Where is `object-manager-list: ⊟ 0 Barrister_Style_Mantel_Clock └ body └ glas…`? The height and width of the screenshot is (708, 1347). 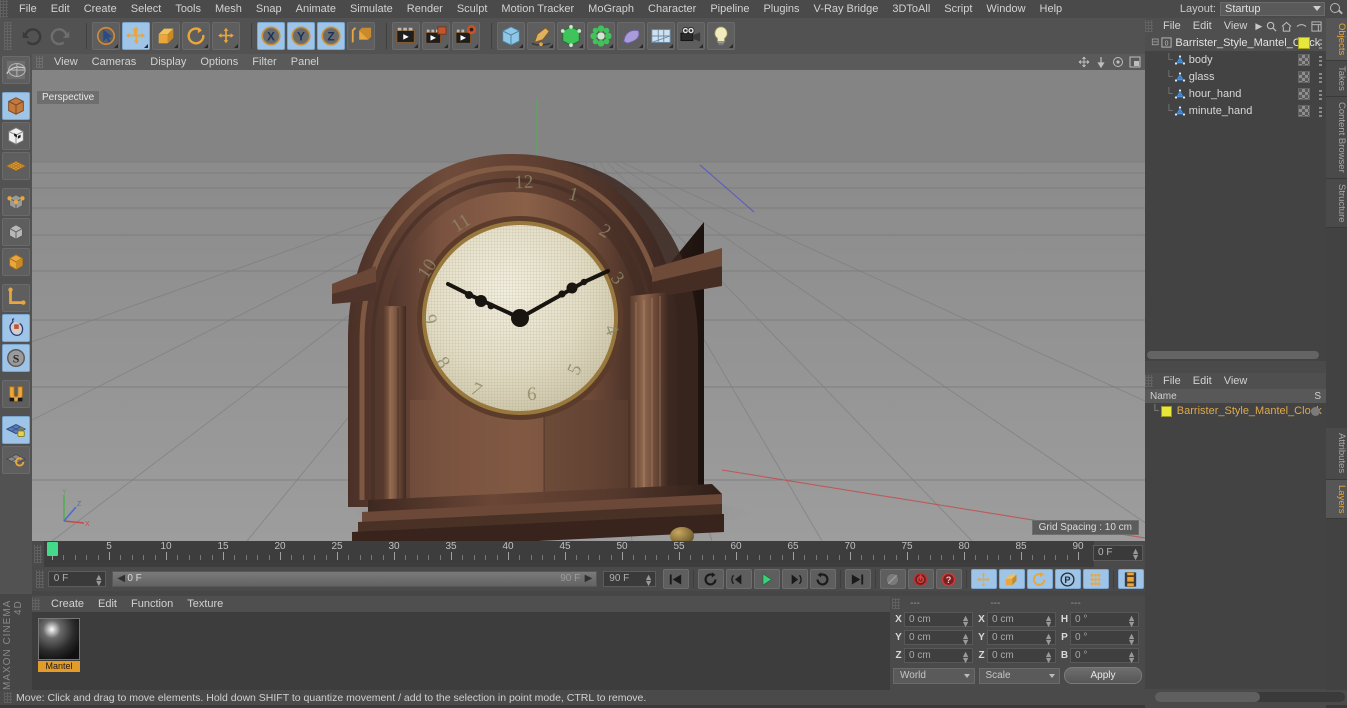
object-manager-list: ⊟ 0 Barrister_Style_Mantel_Clock └ body └ glas… is located at coordinates (1235, 197).